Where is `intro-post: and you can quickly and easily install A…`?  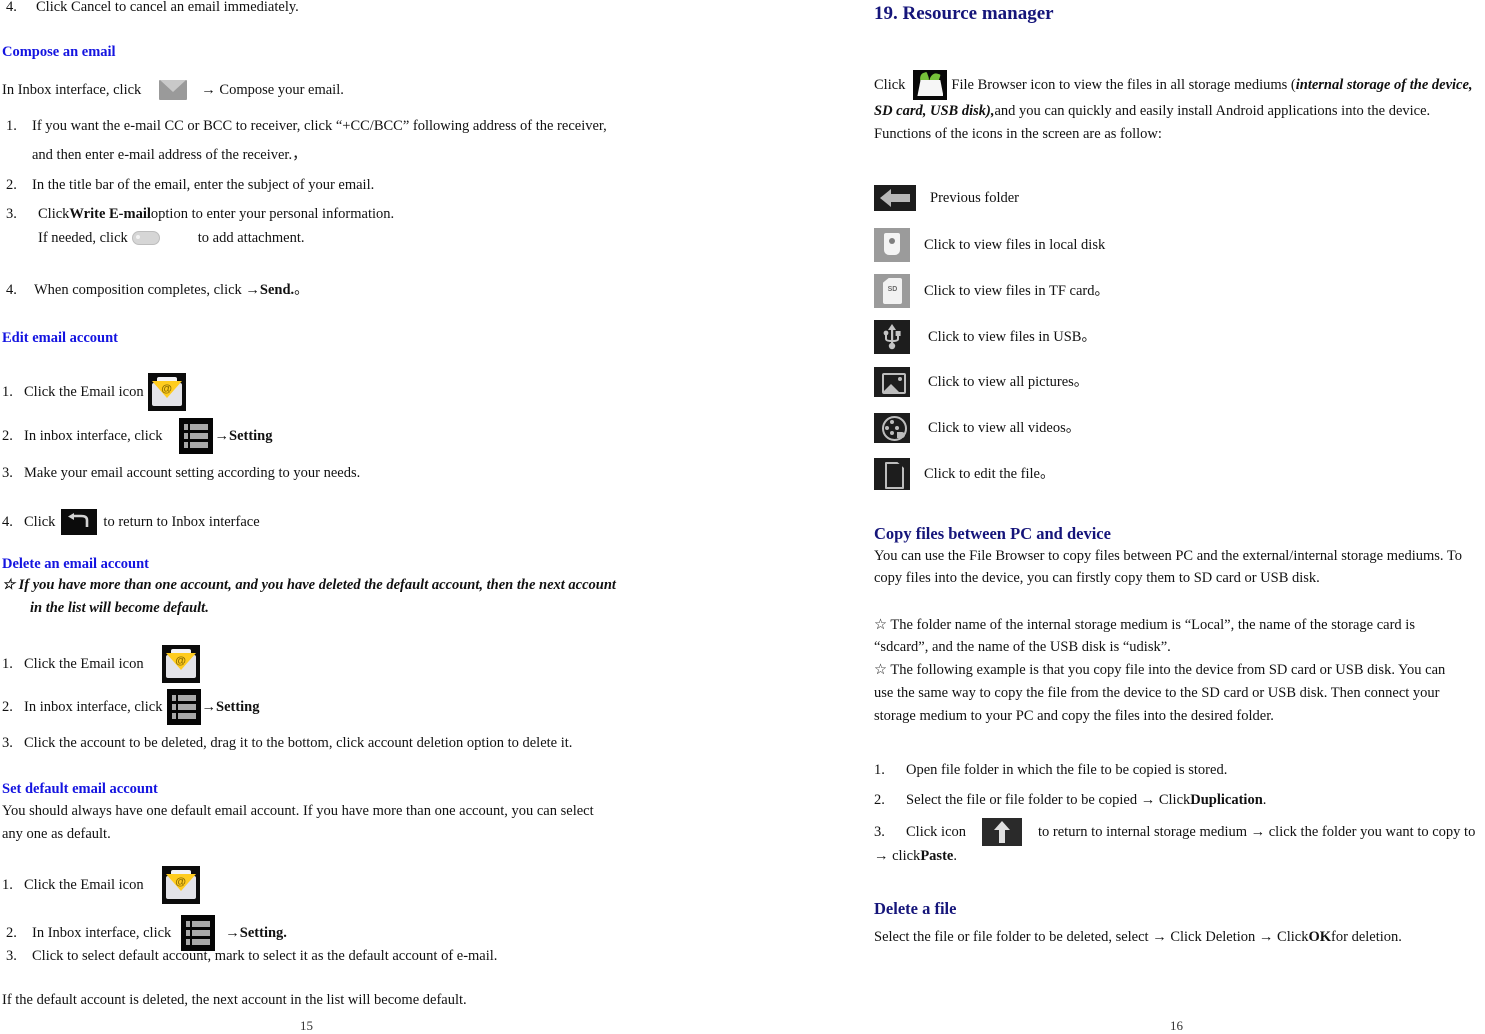
intro-post: and you can quickly and easily install A… is located at coordinates (1212, 111).